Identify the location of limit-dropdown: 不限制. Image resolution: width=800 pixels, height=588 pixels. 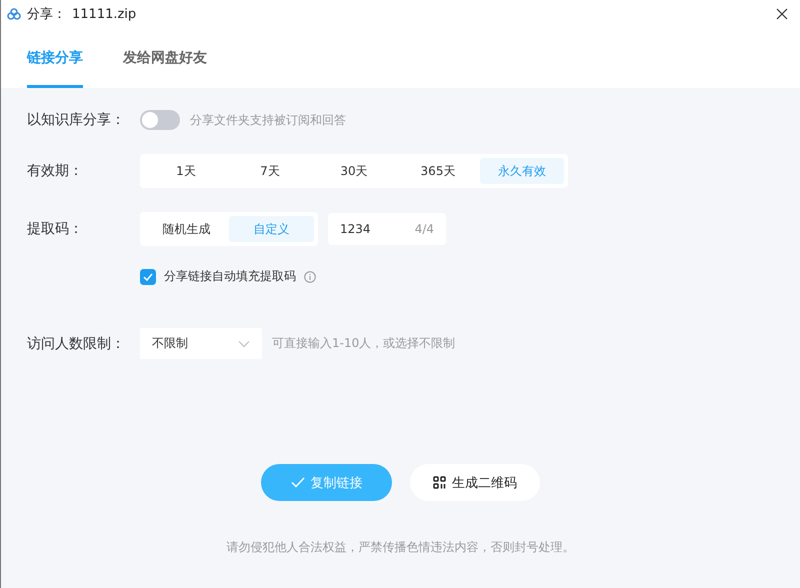
(201, 343).